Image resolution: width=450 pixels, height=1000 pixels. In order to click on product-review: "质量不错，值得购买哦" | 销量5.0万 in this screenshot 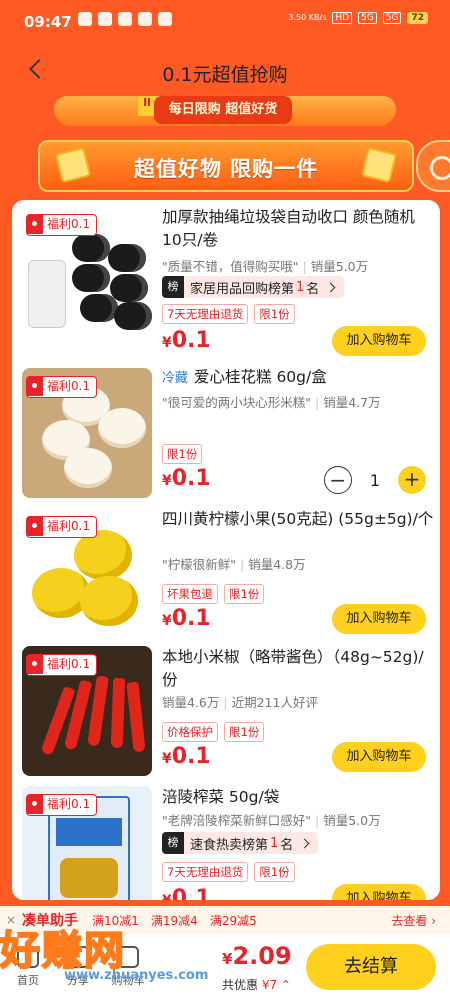, I will do `click(265, 266)`.